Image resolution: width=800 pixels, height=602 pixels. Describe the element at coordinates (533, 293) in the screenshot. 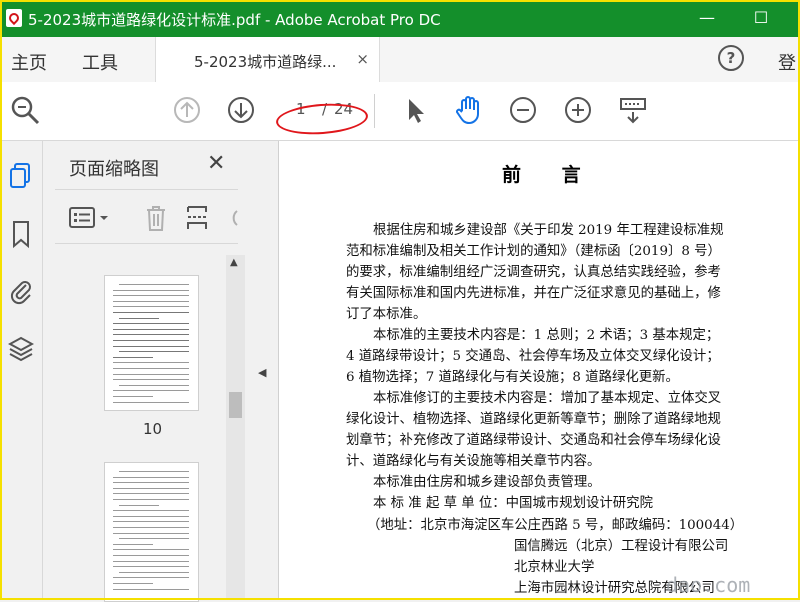

I see `body-line: 有关国际标准和国内先进标准，并在广泛征求意见的基础上，修` at that location.